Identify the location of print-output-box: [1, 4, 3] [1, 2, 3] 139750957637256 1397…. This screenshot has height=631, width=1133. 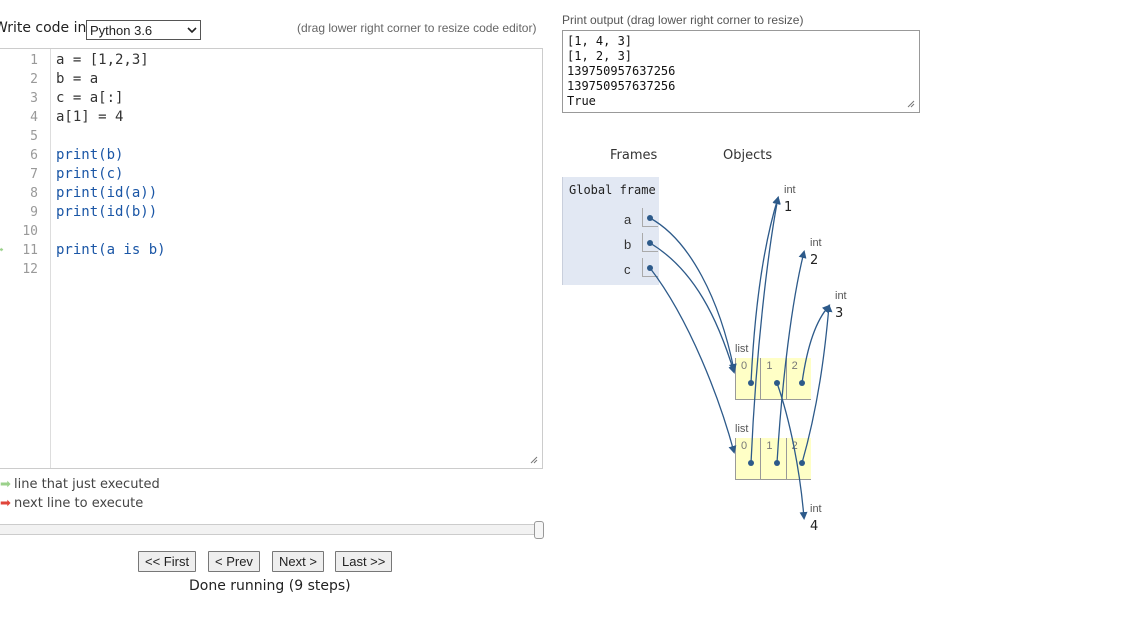
(741, 71).